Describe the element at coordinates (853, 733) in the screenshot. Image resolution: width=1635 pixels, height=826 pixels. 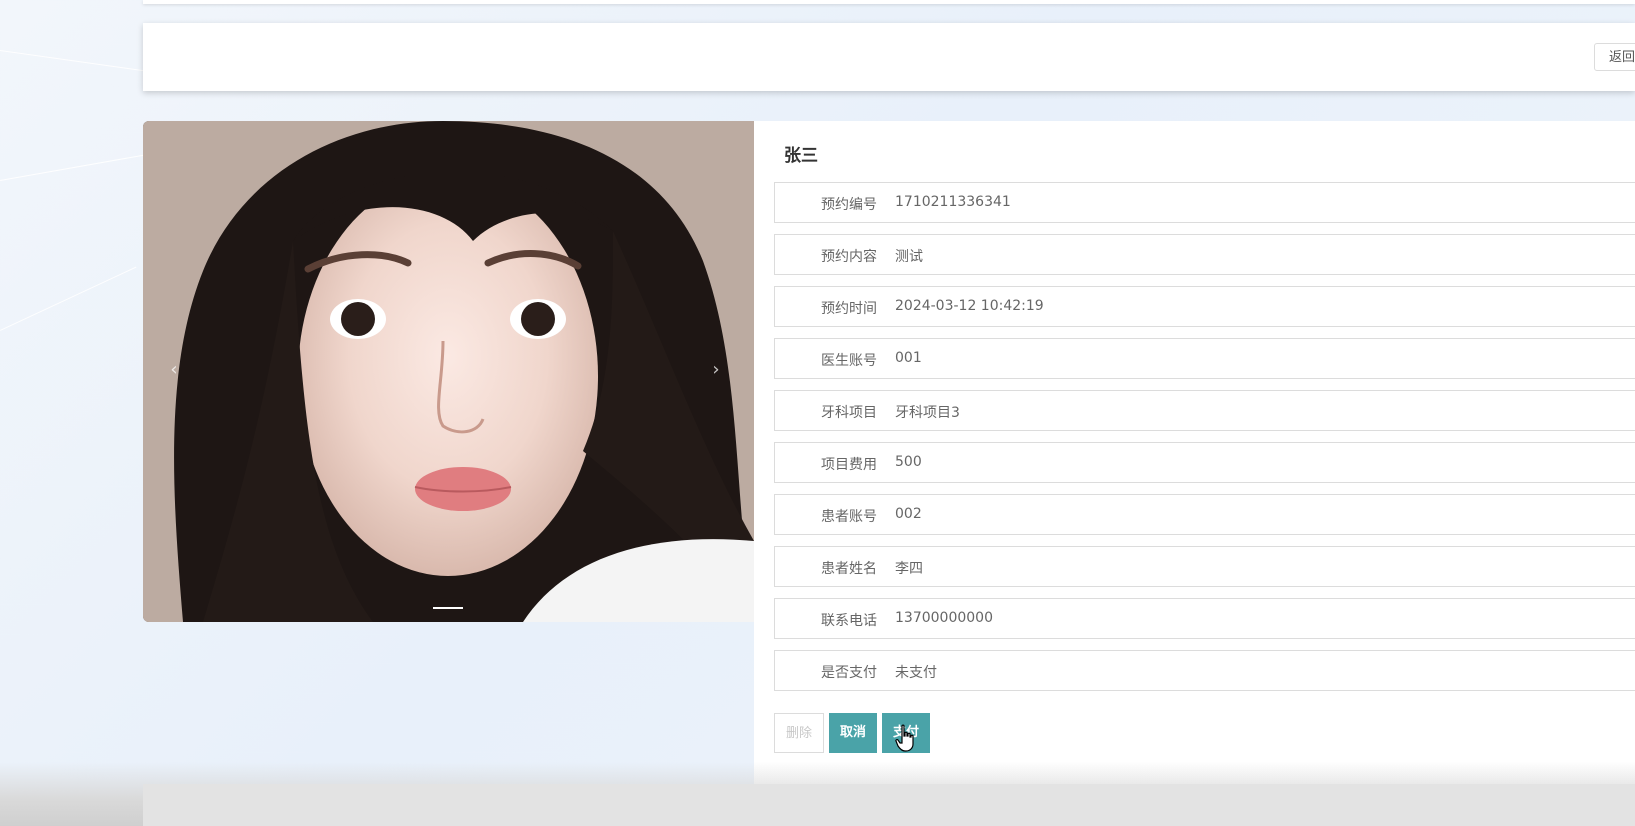
I see `cancel-button: 取消` at that location.